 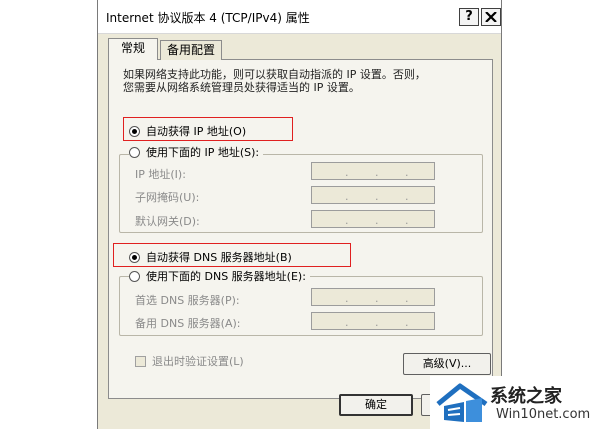 I want to click on ip-manual-radio: 使用下面的 IP 地址(S):, so click(x=196, y=152).